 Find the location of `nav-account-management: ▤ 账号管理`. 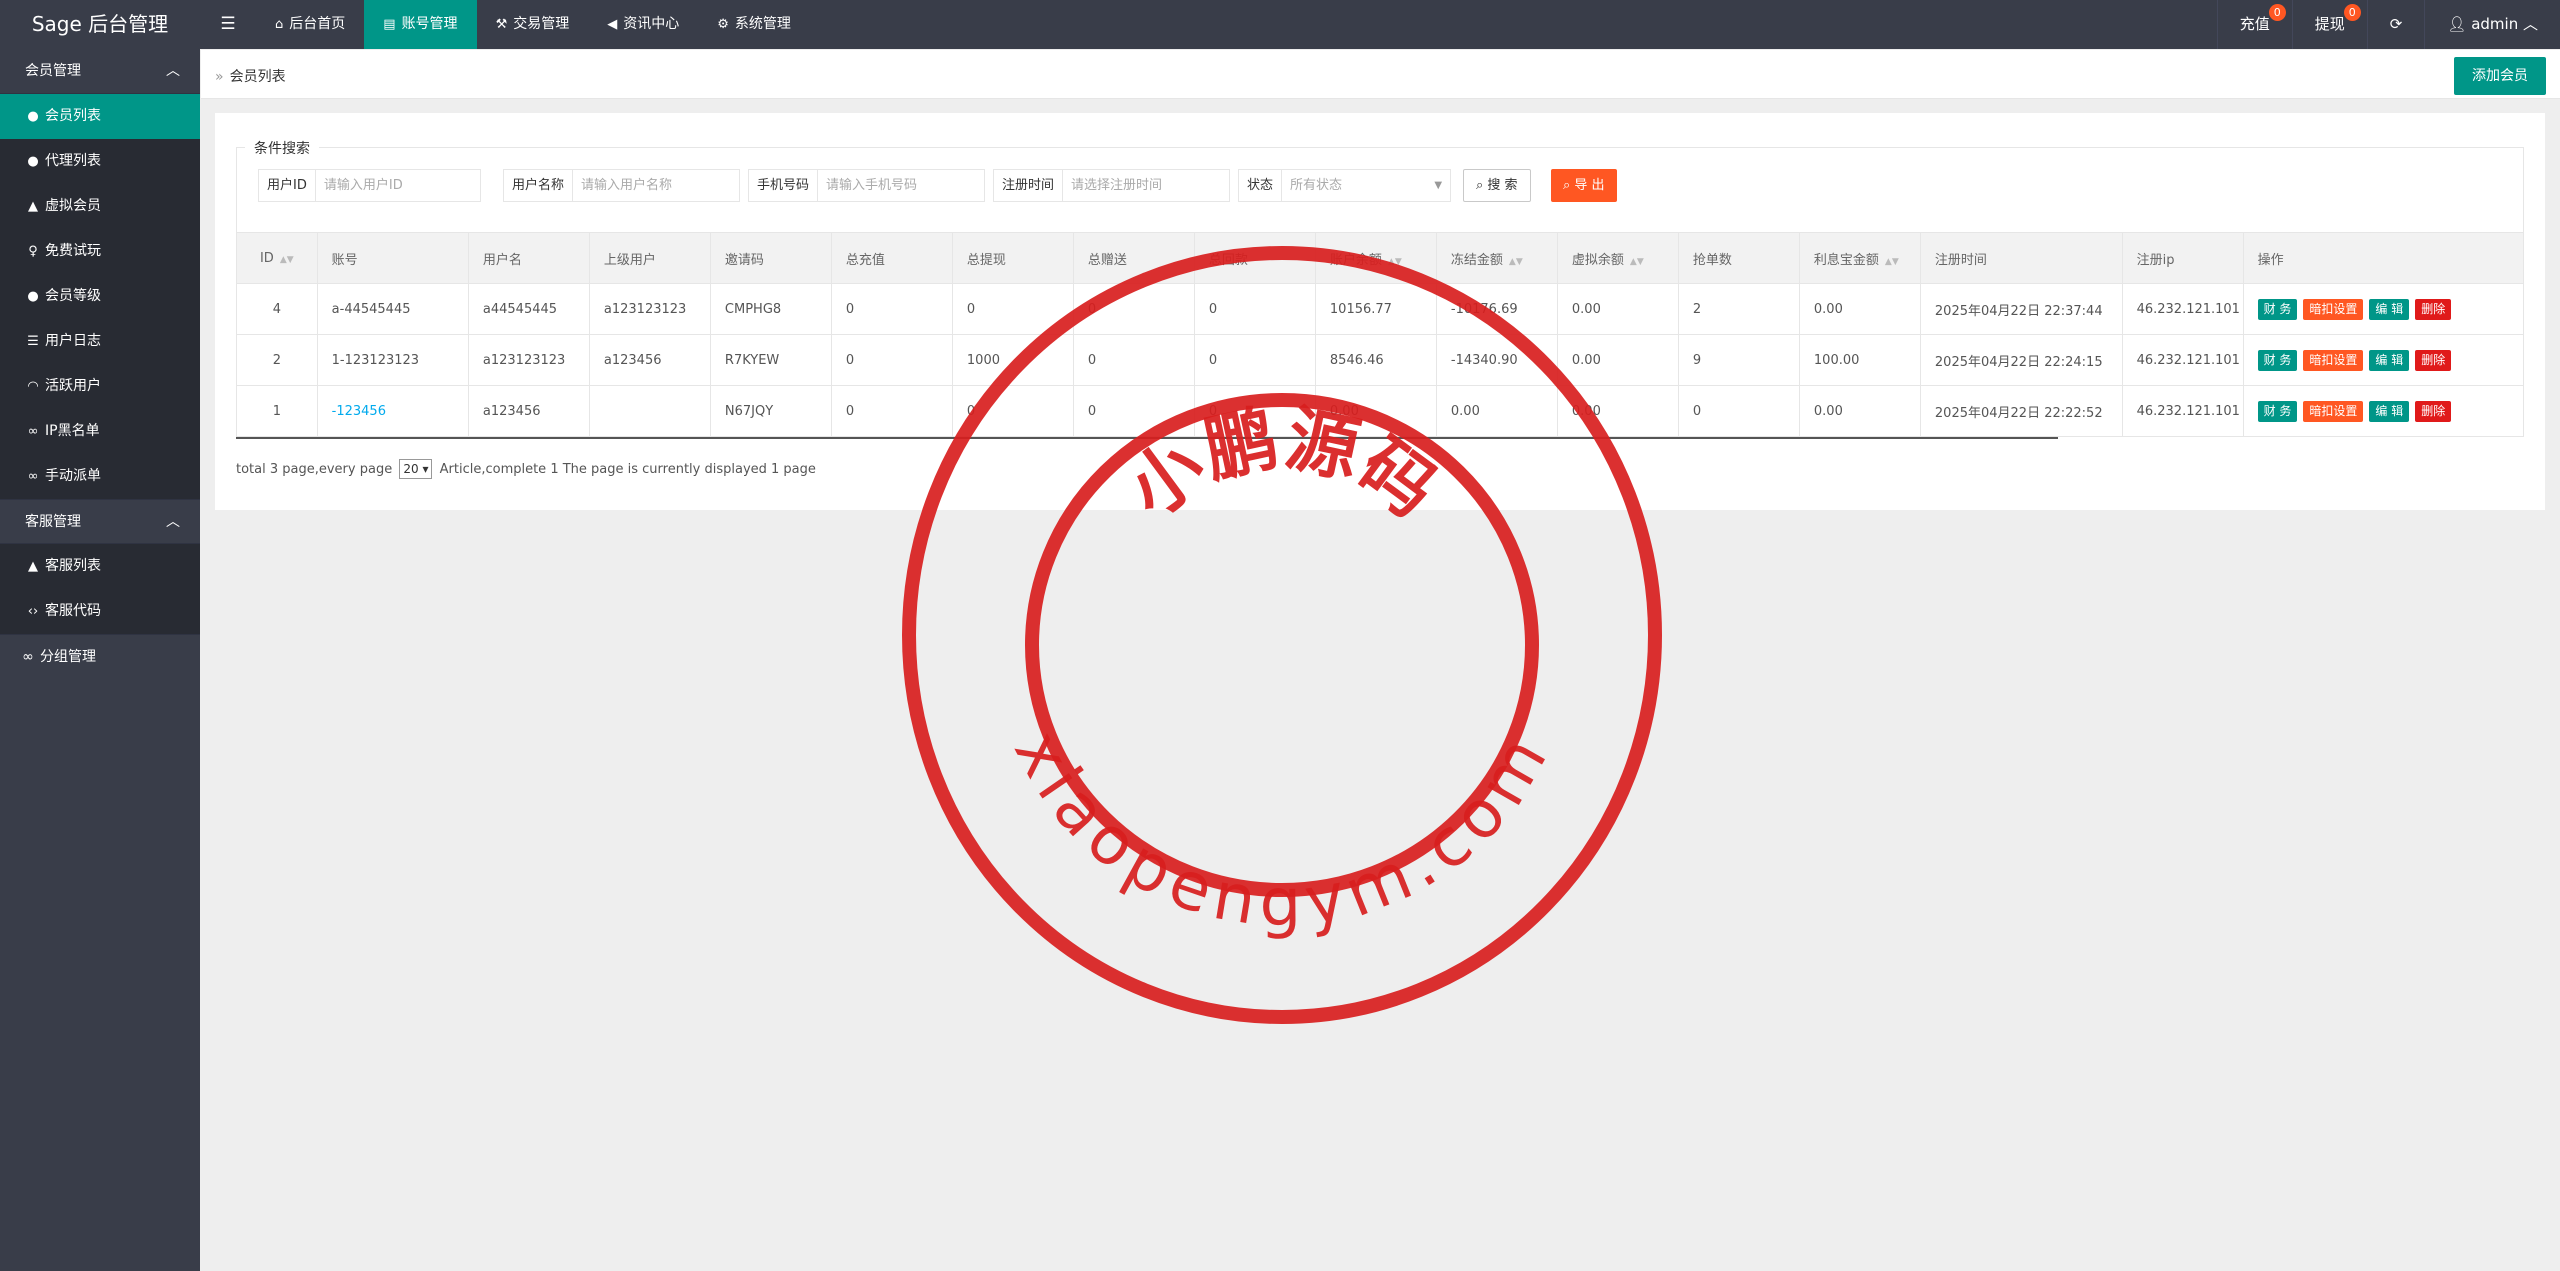

nav-account-management: ▤ 账号管理 is located at coordinates (420, 24).